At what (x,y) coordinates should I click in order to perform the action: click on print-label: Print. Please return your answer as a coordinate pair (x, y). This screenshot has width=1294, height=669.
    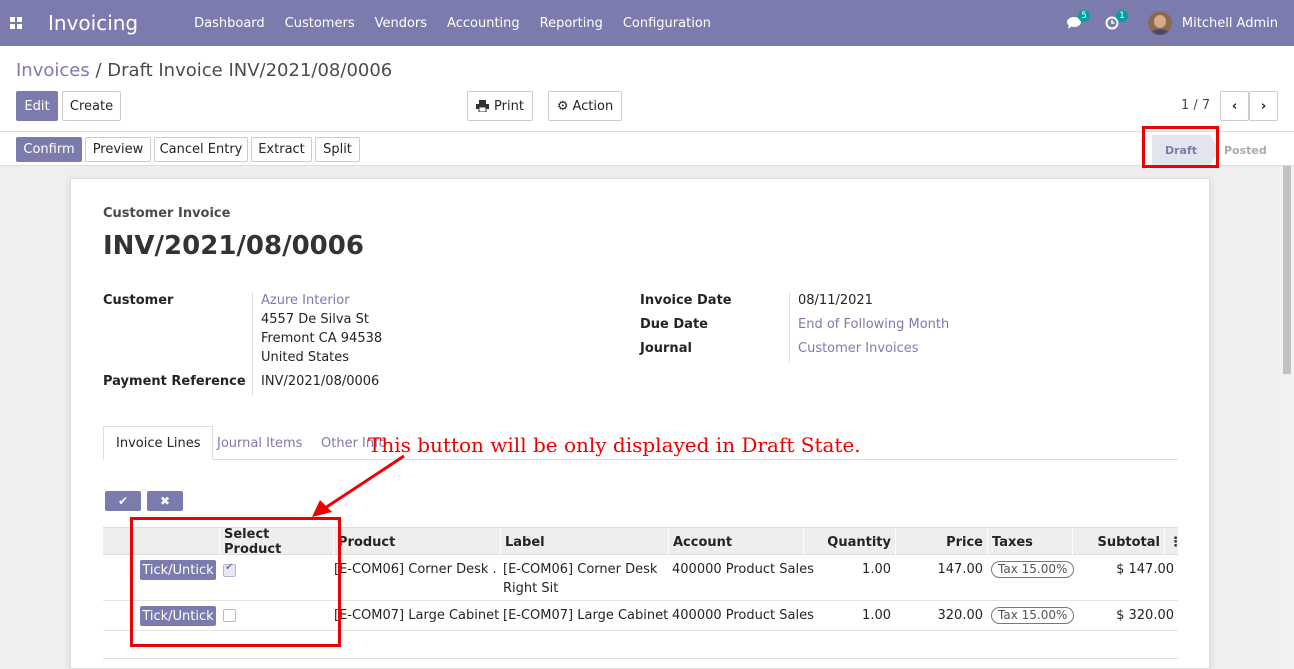
    Looking at the image, I should click on (509, 106).